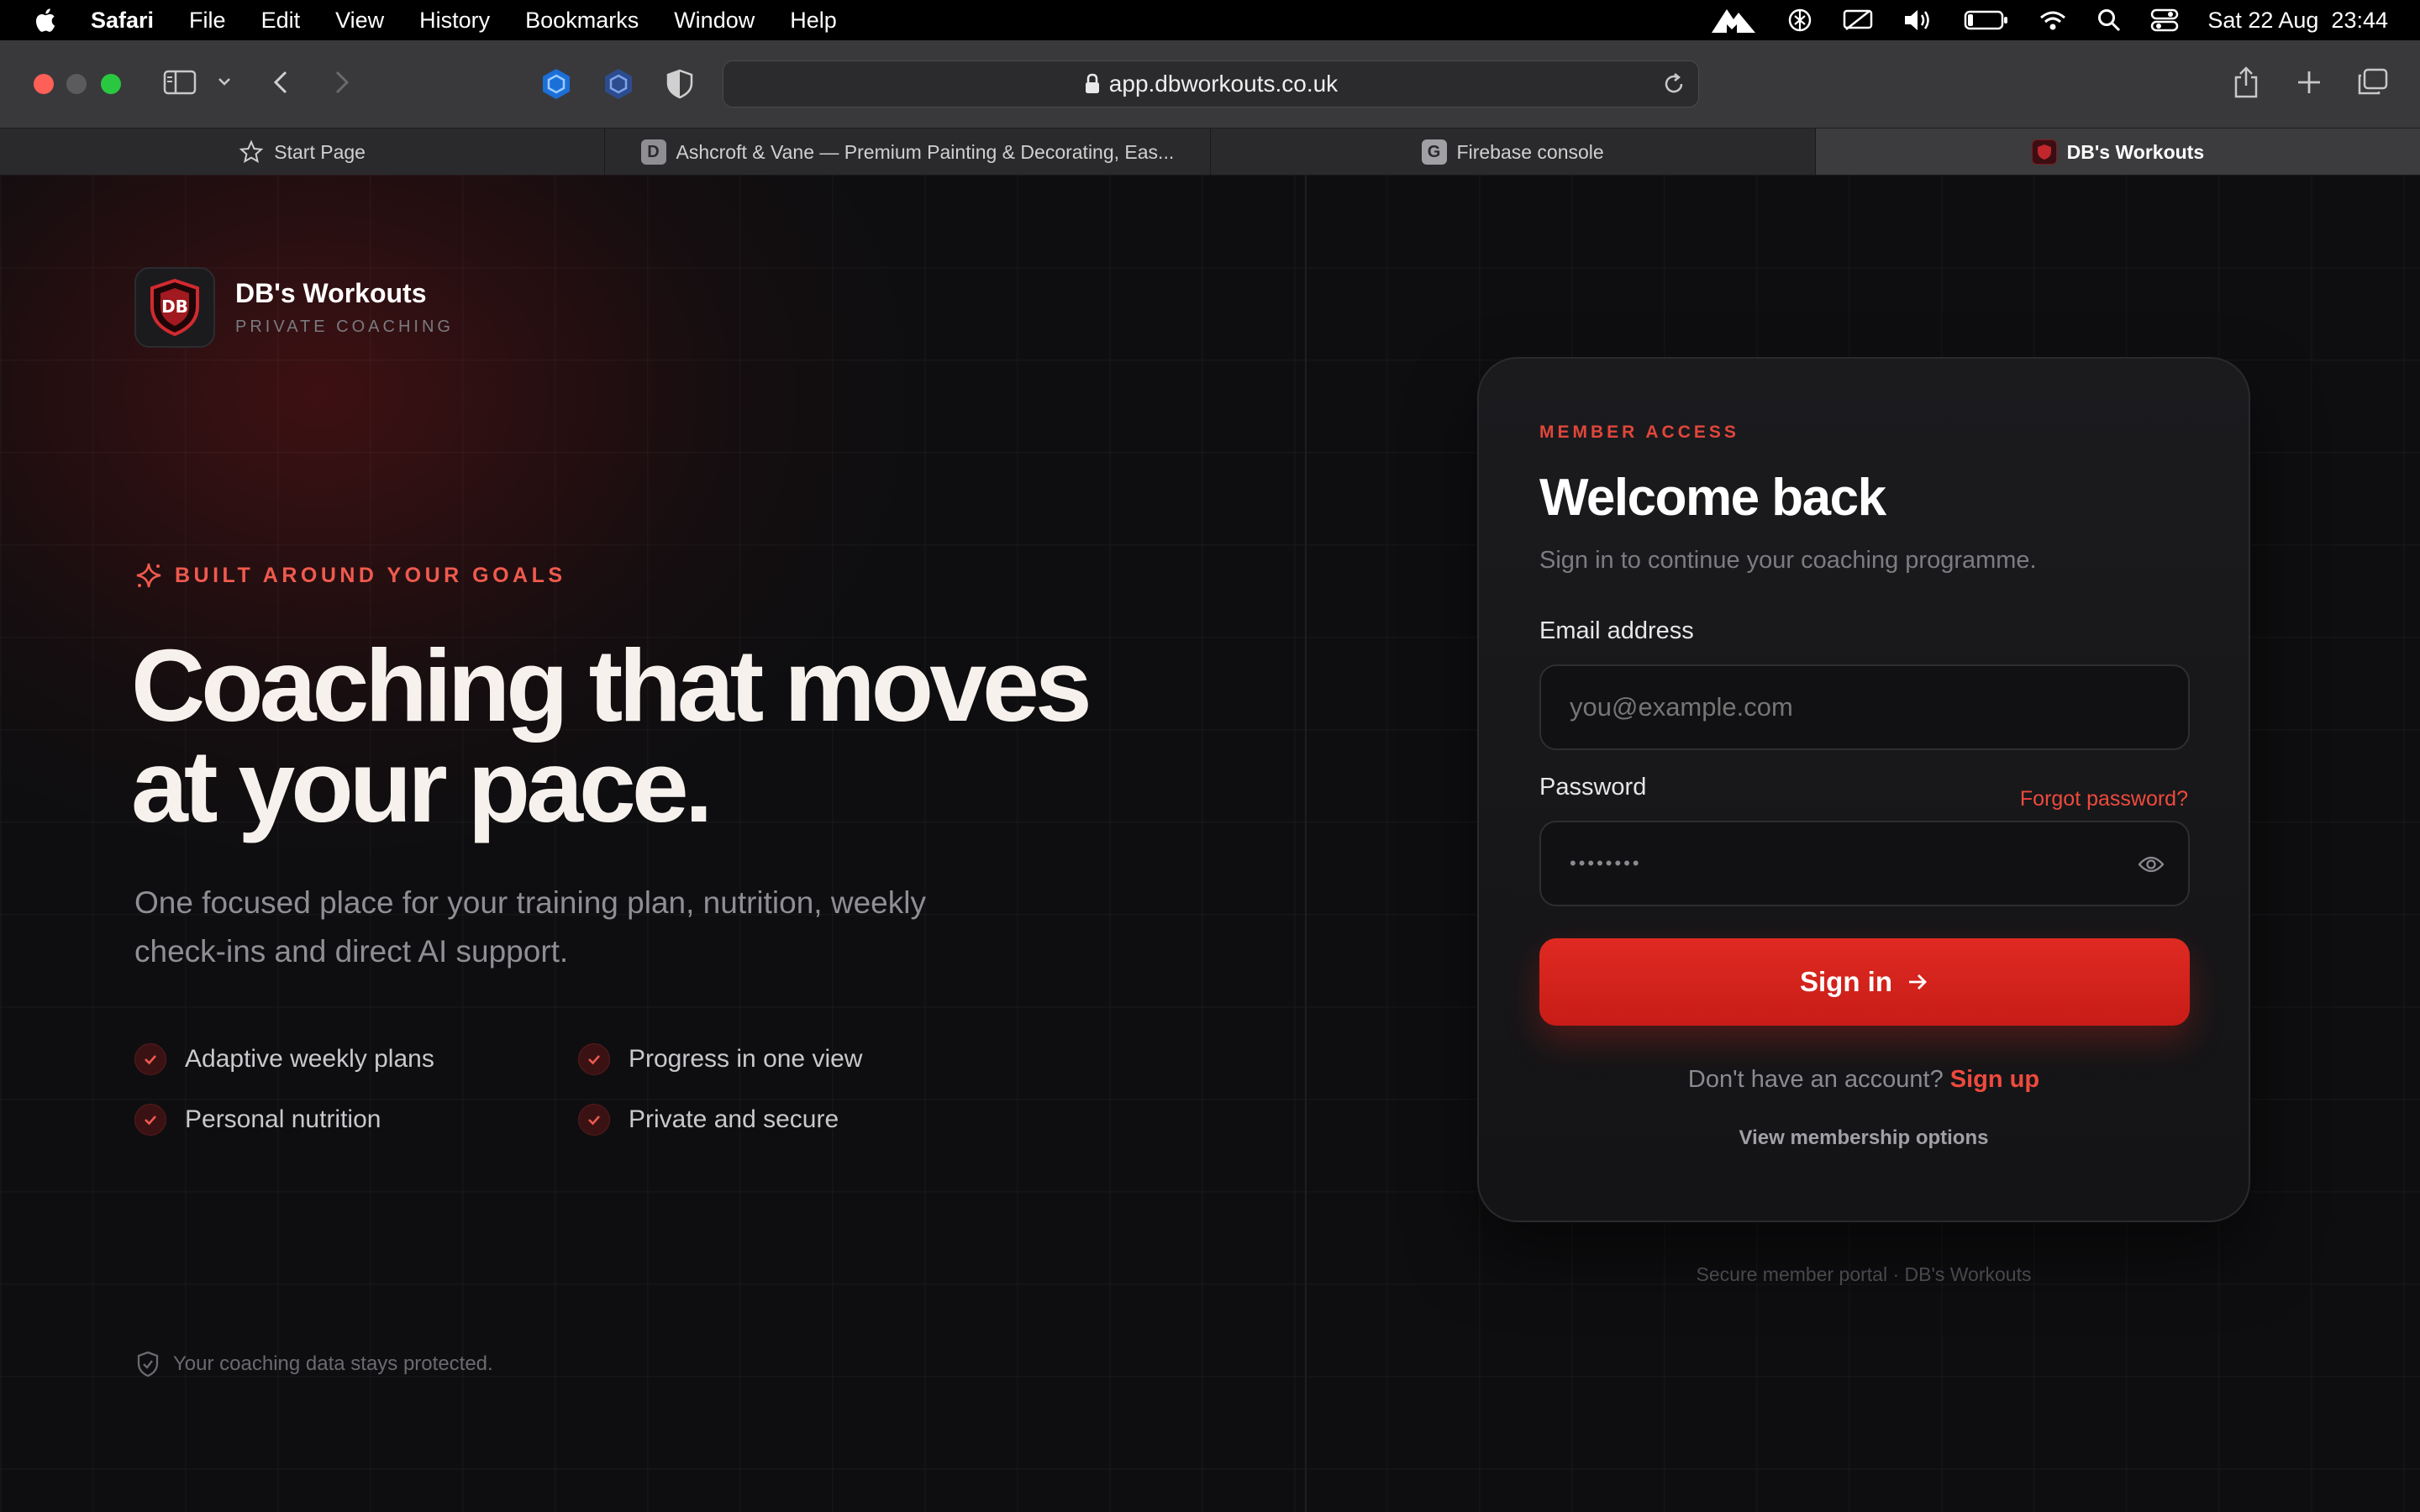 The height and width of the screenshot is (1512, 2420). I want to click on tab-firebase-console: G Firebase console, so click(1513, 152).